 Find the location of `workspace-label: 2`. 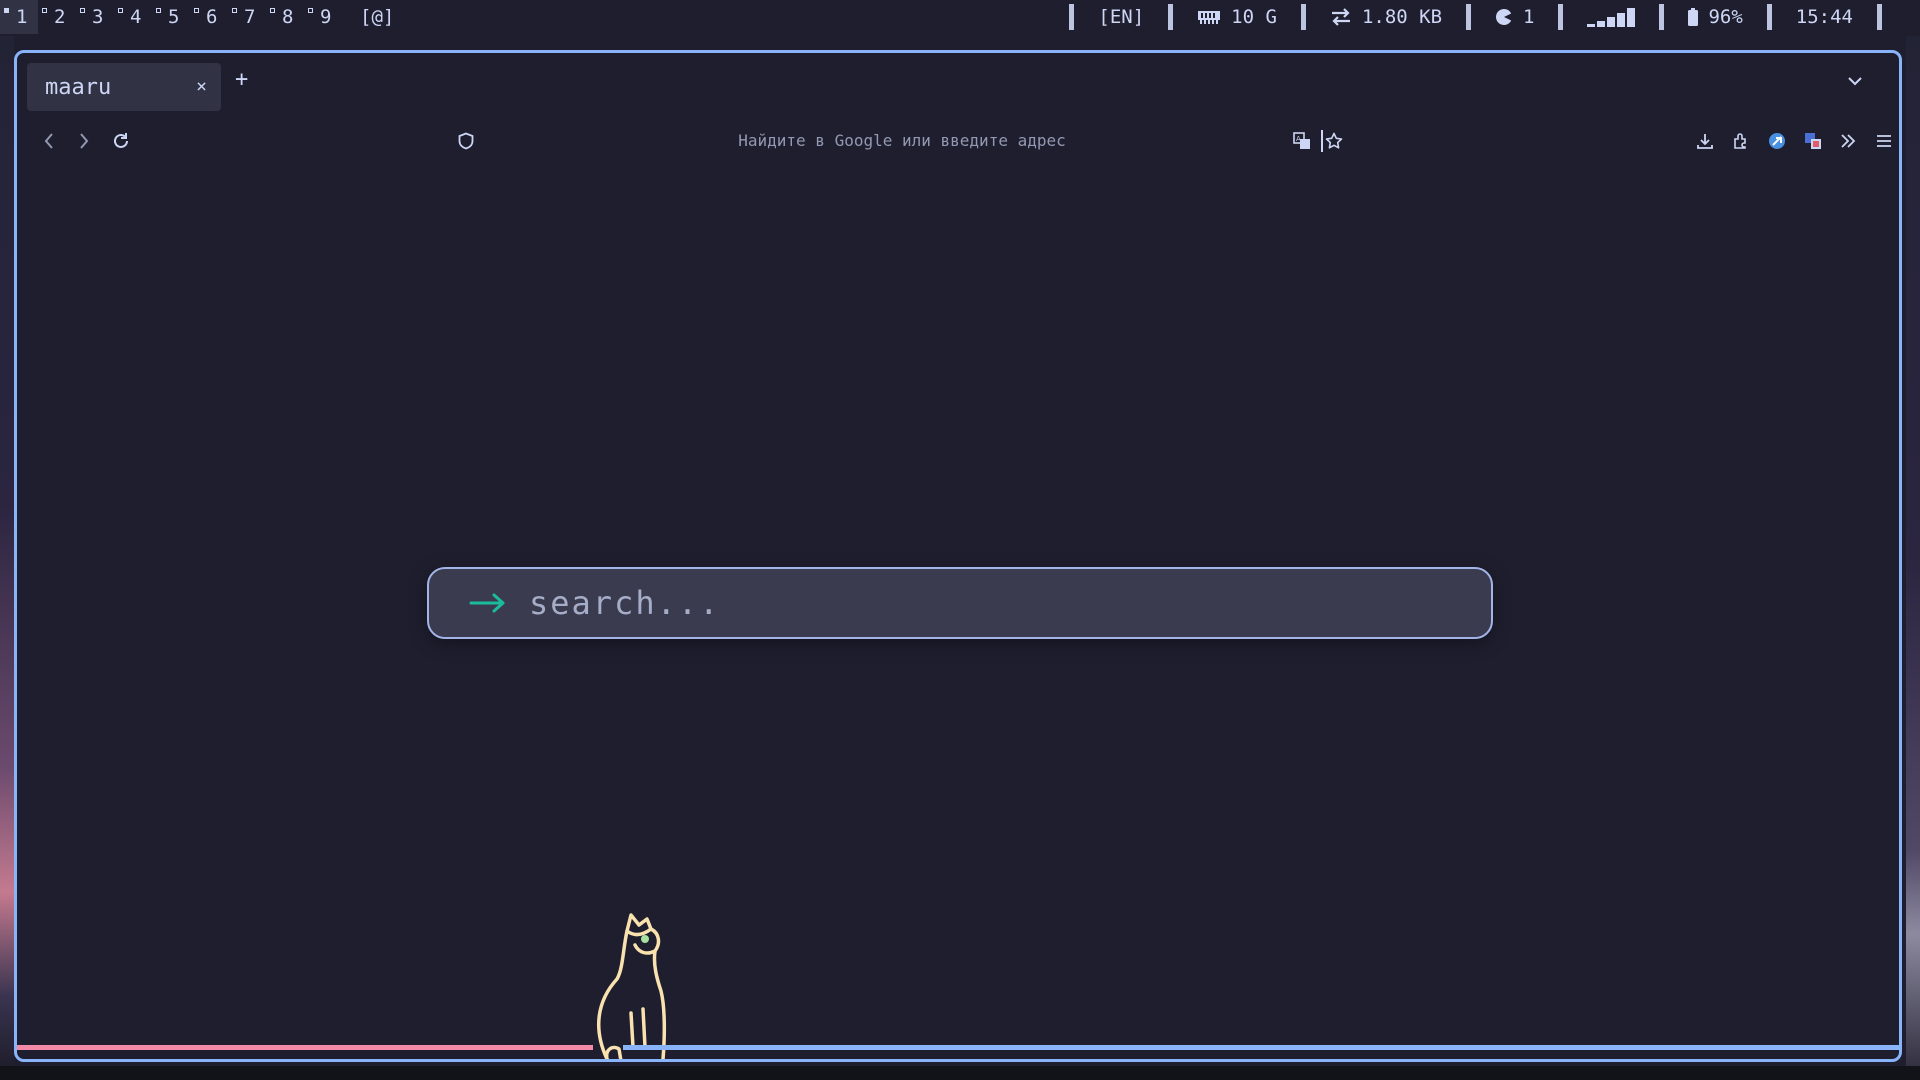

workspace-label: 2 is located at coordinates (60, 17).